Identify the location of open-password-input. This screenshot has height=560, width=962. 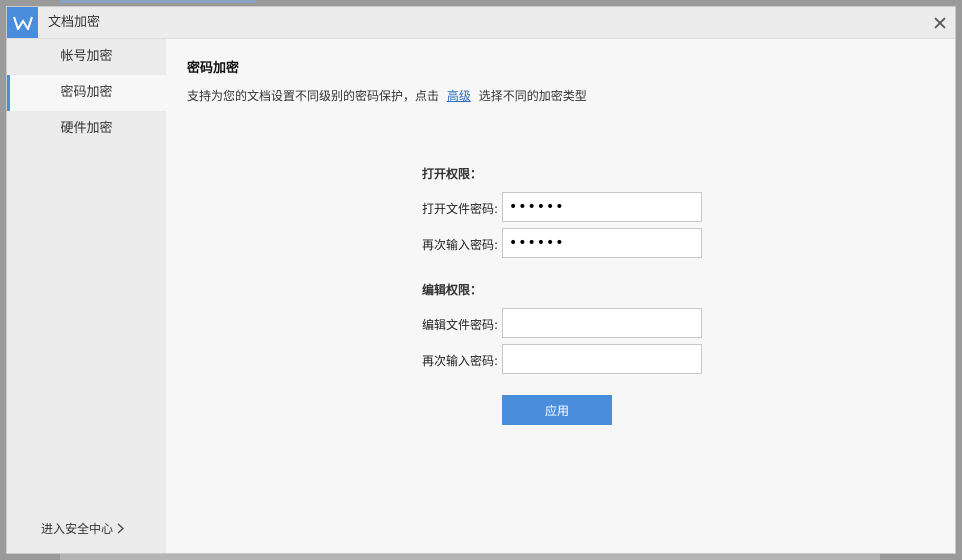
(602, 207).